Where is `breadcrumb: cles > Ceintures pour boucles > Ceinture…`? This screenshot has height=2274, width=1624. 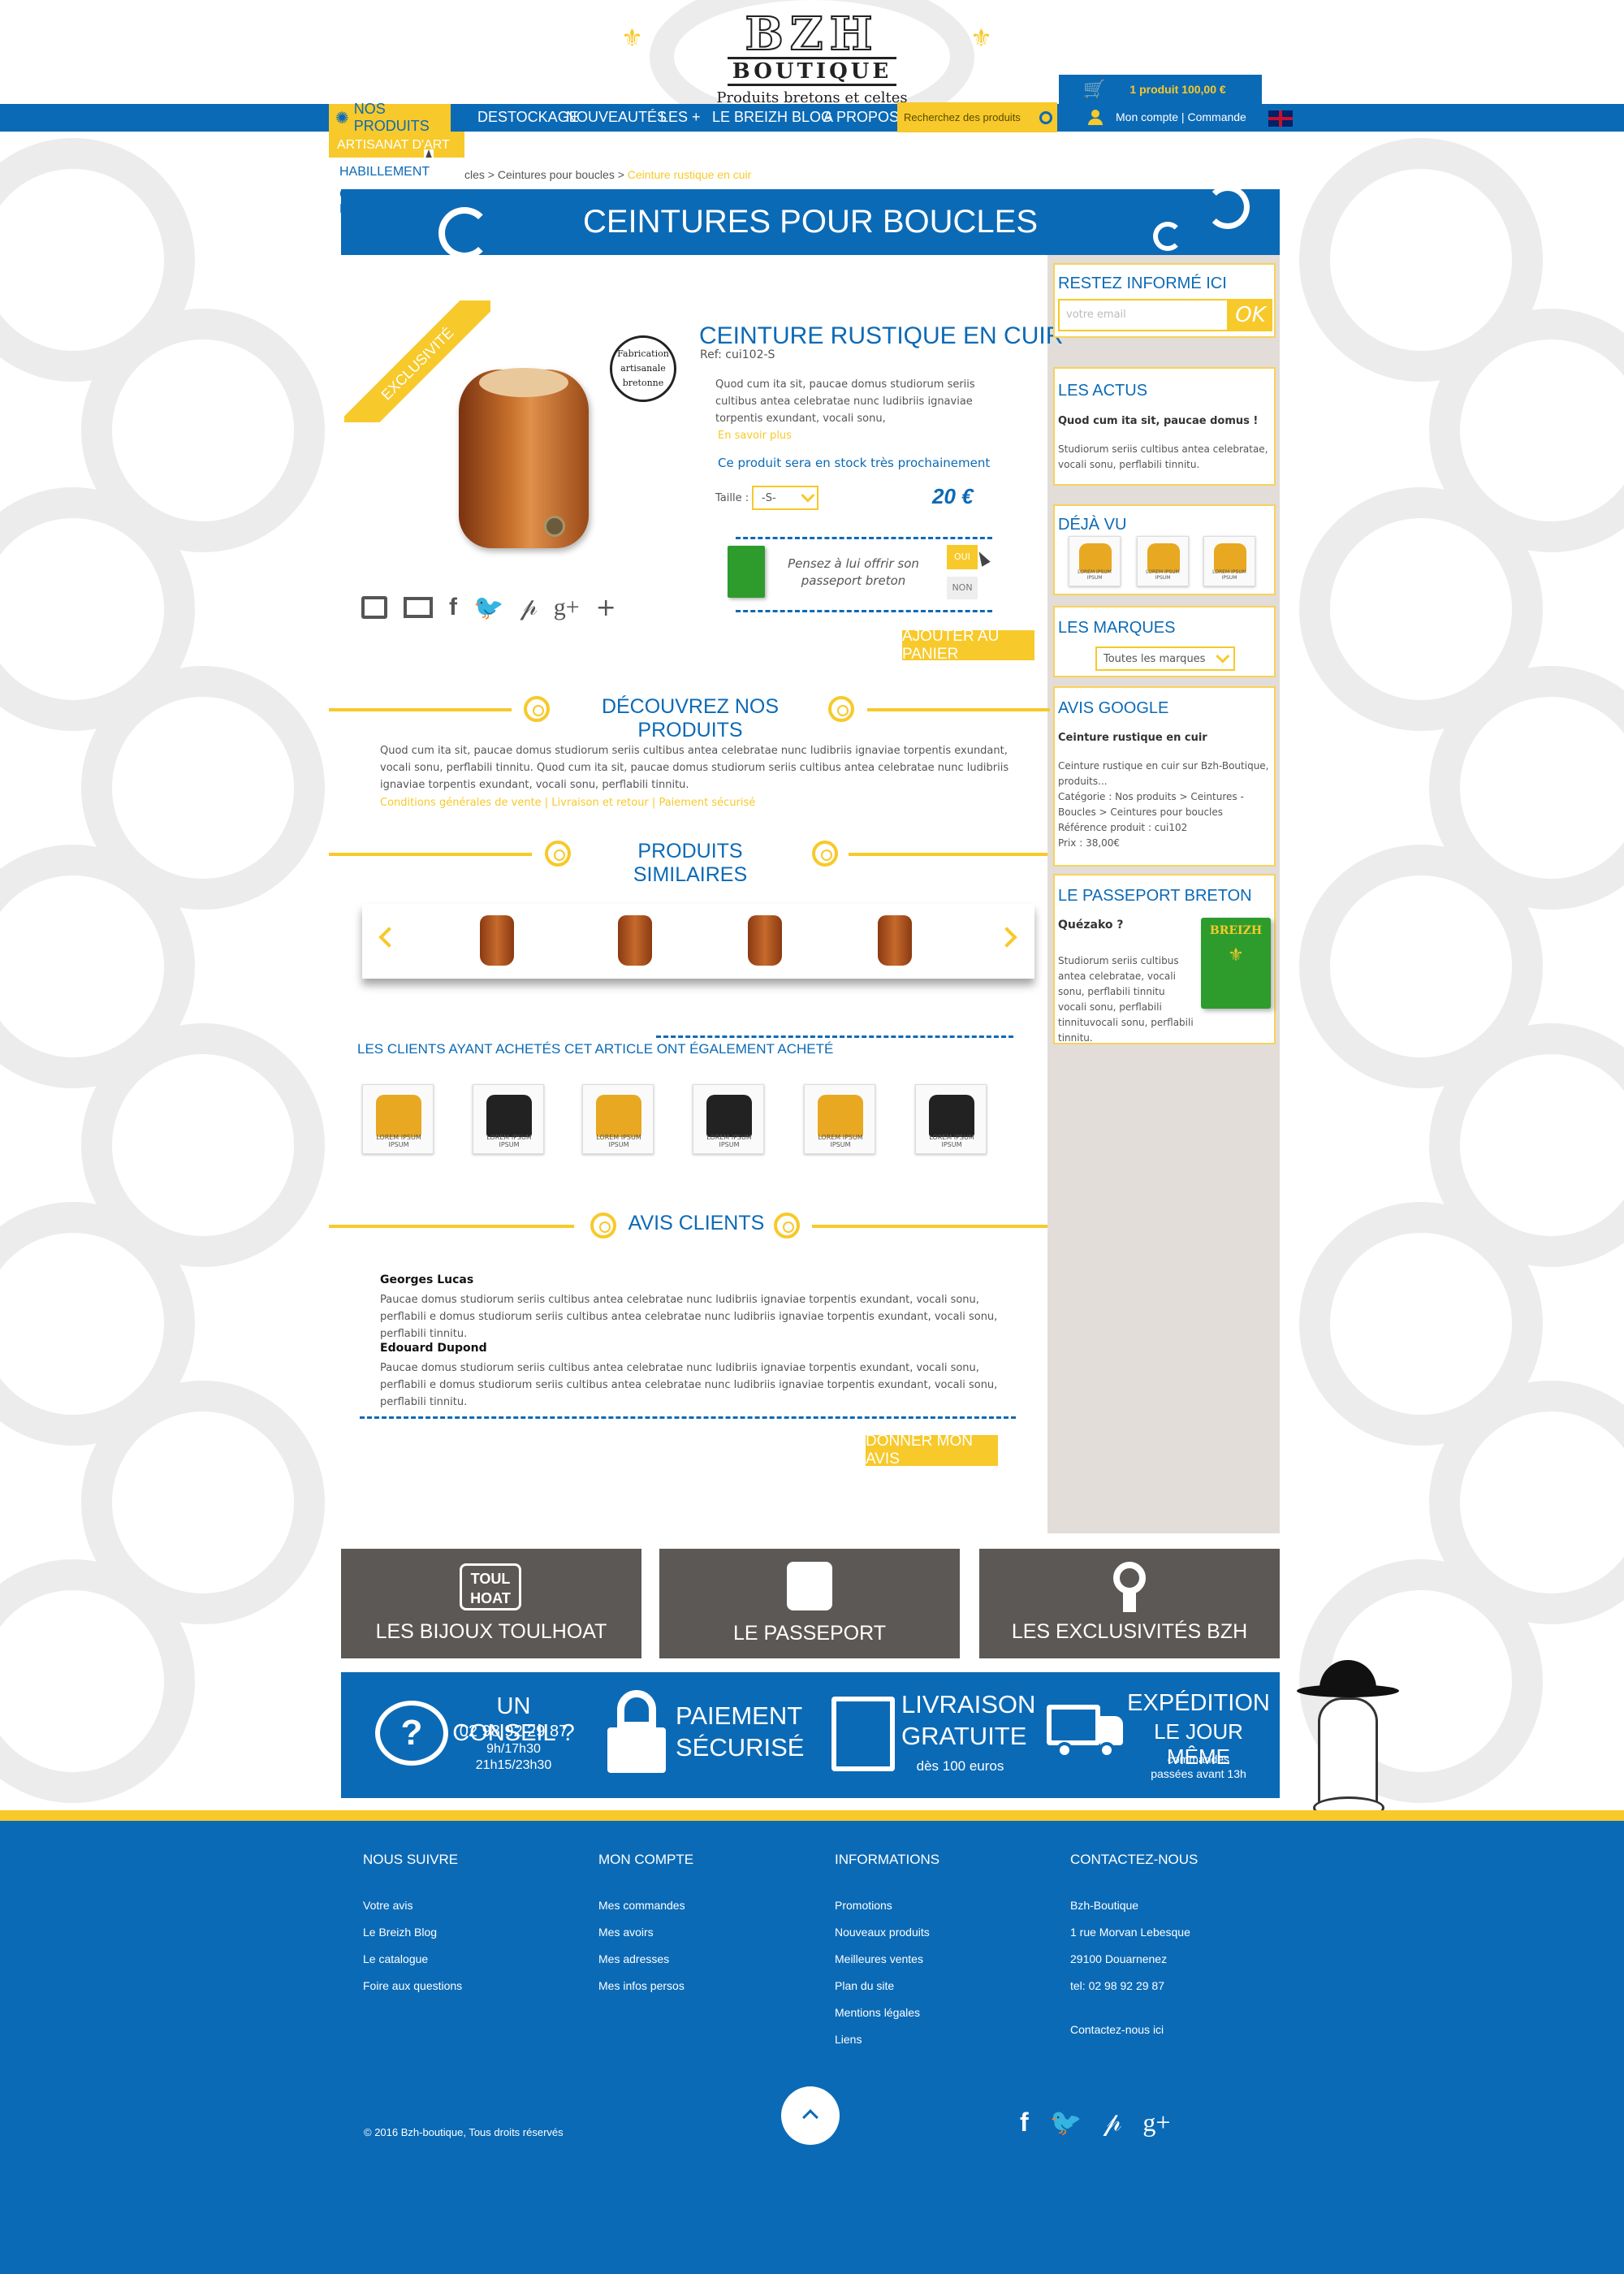
breadcrumb: cles > Ceintures pour boucles > Ceinture… is located at coordinates (608, 175).